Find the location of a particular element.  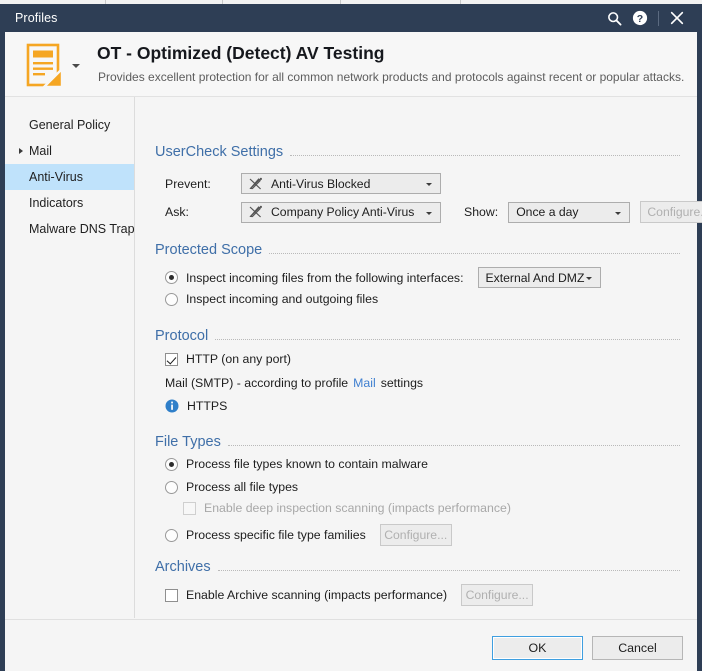

interfaces-value: External And DMZ is located at coordinates (535, 277).